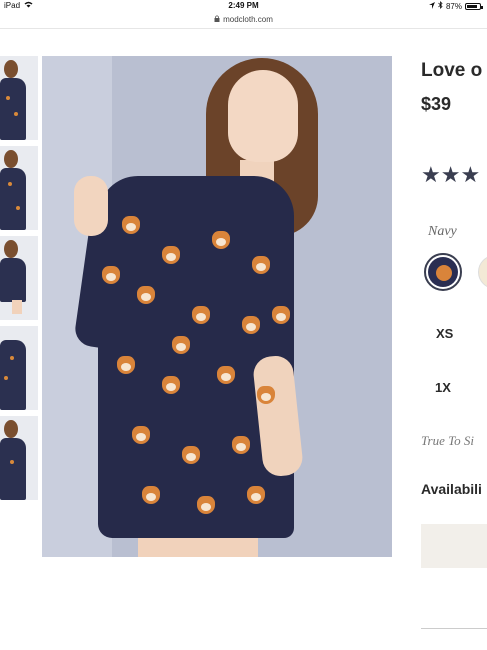 The height and width of the screenshot is (650, 487). I want to click on swatch-corgi, so click(444, 273).